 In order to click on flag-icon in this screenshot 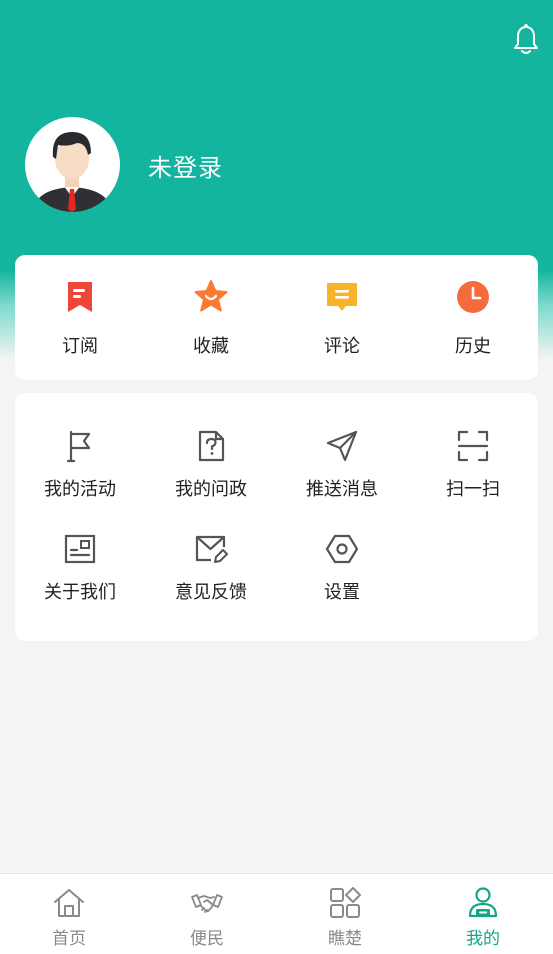, I will do `click(78, 446)`.